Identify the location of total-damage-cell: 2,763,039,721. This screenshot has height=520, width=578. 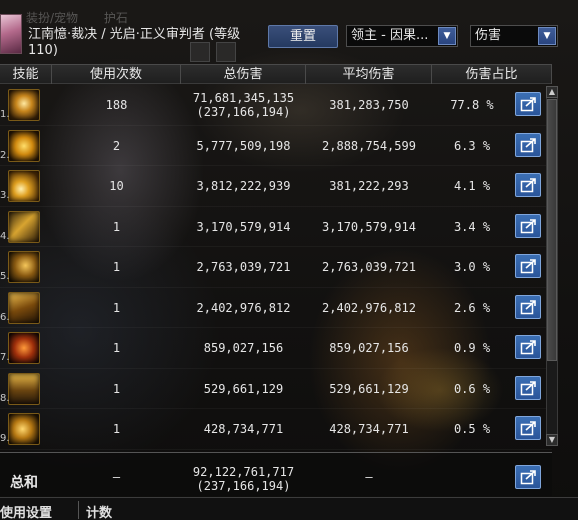
(243, 267).